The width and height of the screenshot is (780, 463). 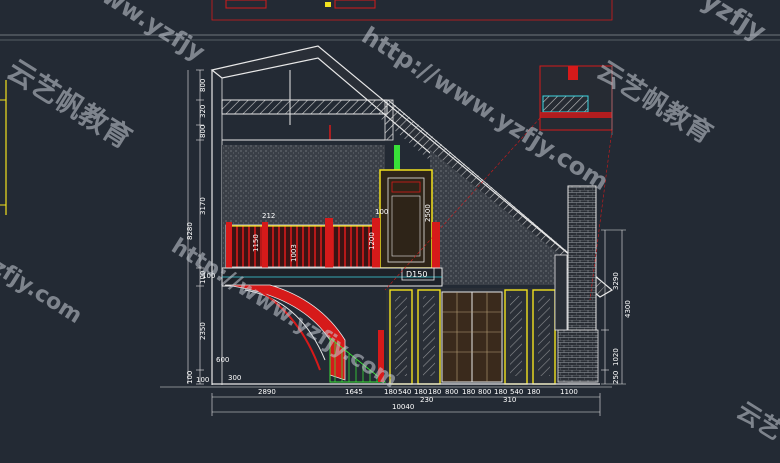 I want to click on dim-230: 230, so click(x=426, y=400).